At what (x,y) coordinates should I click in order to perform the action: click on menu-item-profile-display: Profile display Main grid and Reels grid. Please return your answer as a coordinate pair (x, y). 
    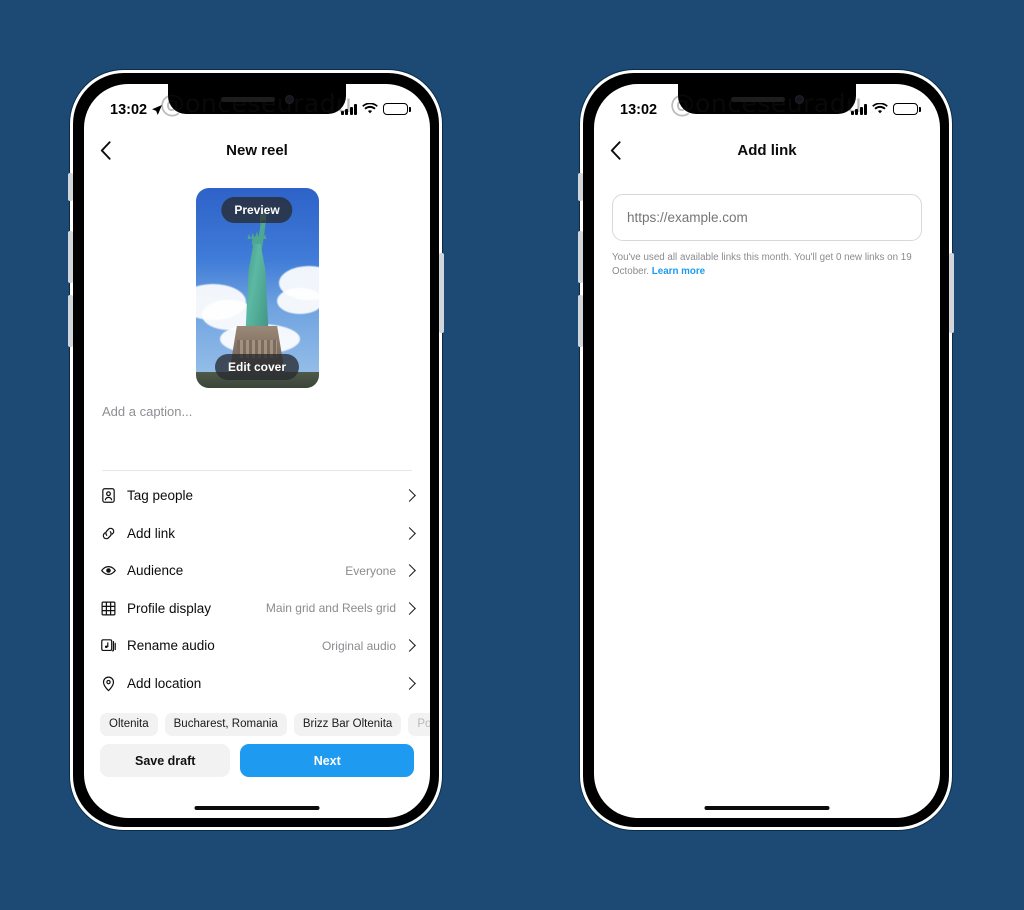
    Looking at the image, I should click on (257, 609).